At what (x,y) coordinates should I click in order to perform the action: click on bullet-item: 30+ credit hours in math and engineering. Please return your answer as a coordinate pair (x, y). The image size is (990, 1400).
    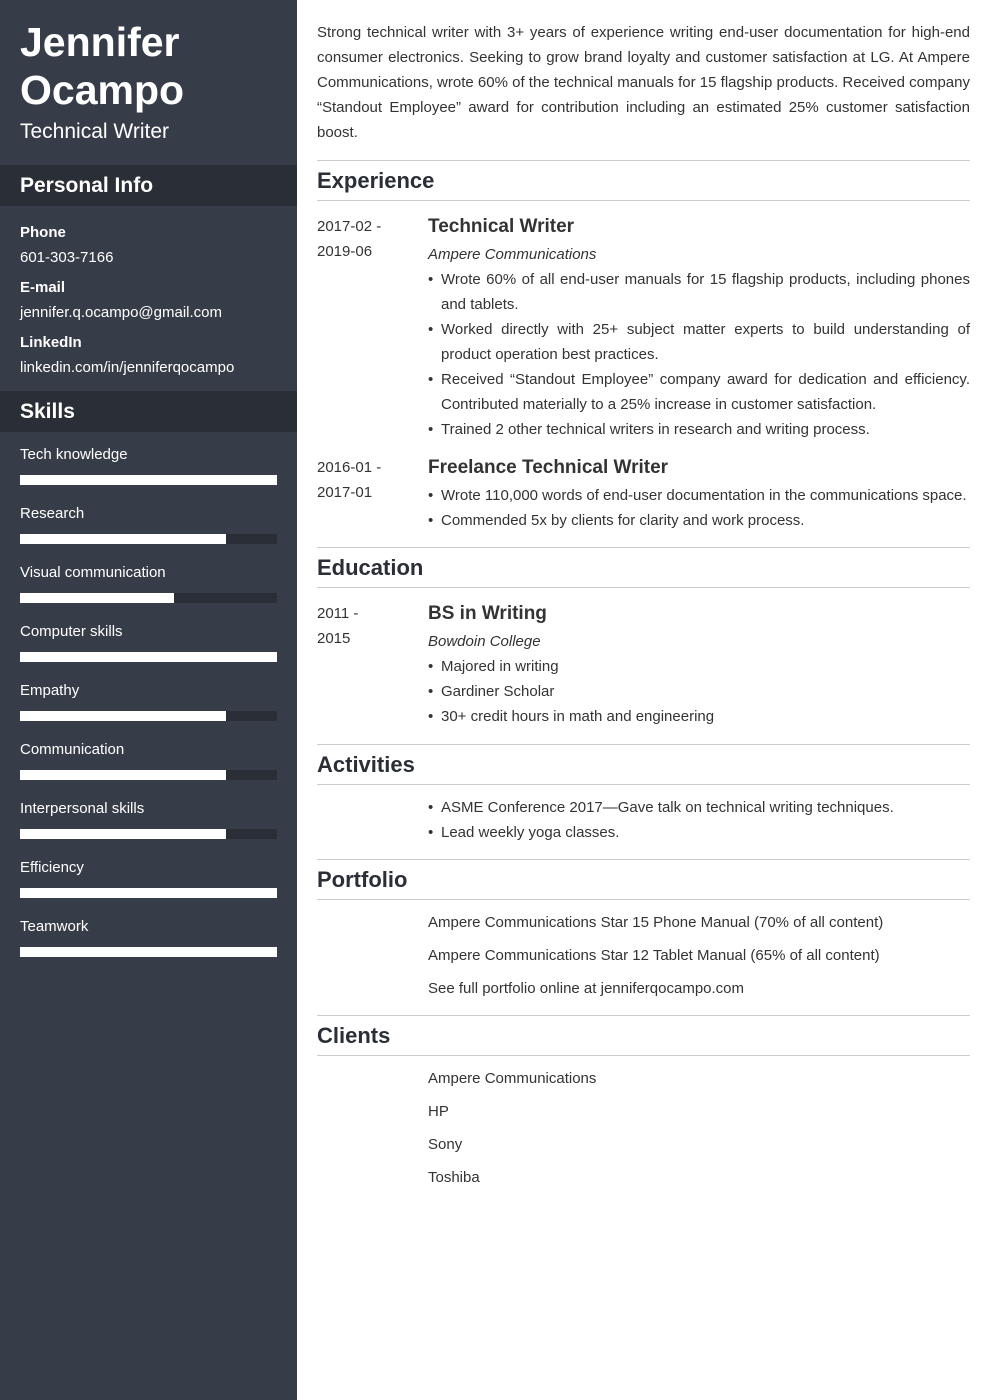
    Looking at the image, I should click on (699, 716).